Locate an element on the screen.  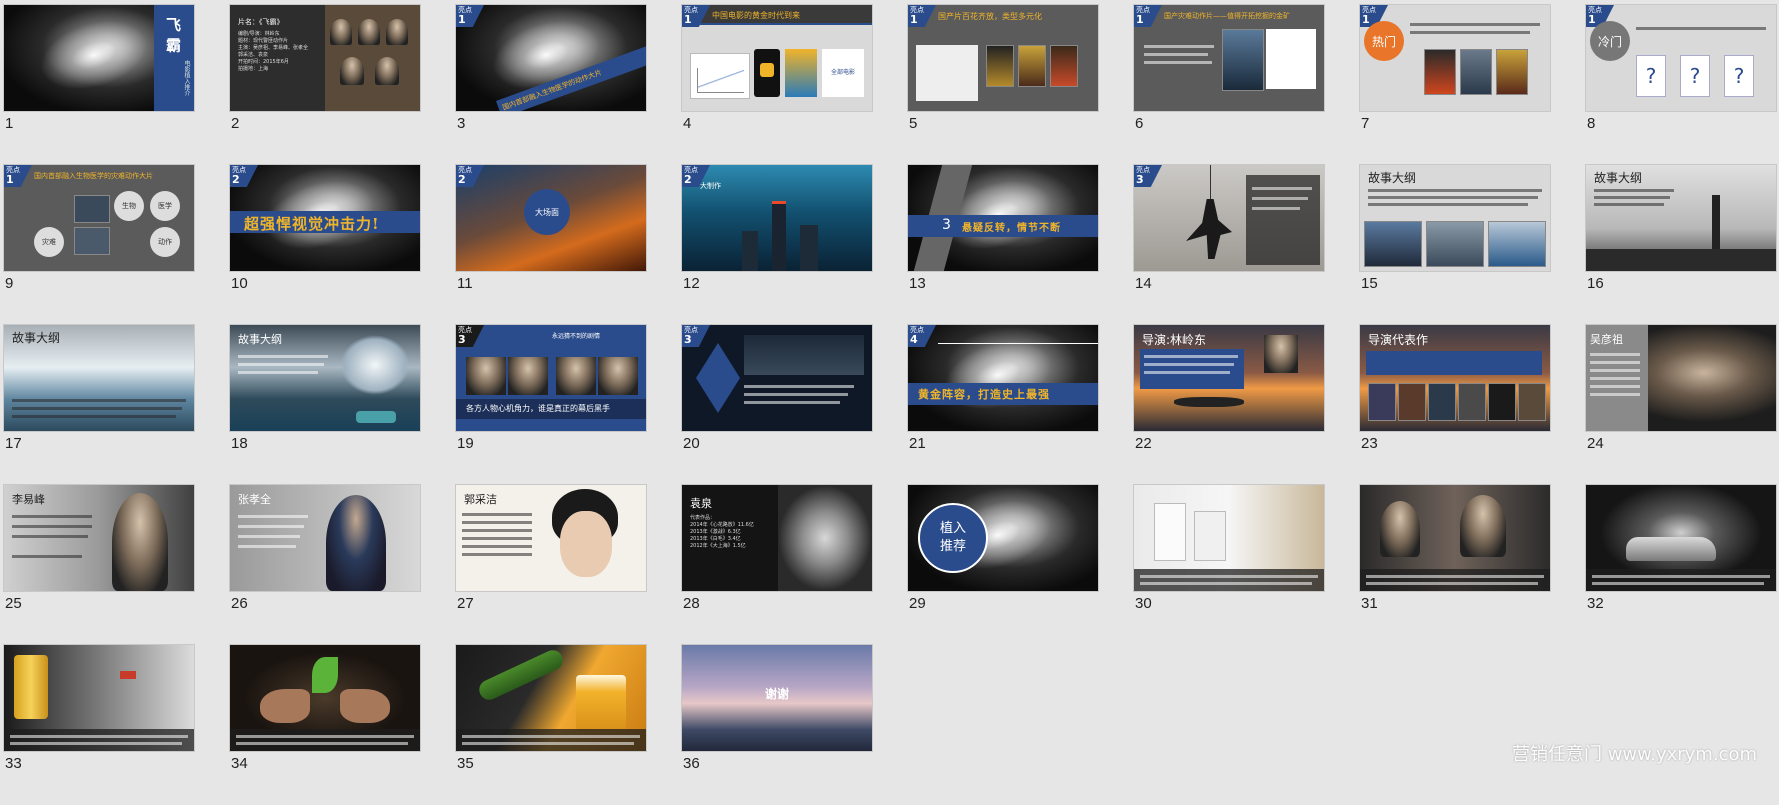
slide-number: 4 is located at coordinates (687, 123).